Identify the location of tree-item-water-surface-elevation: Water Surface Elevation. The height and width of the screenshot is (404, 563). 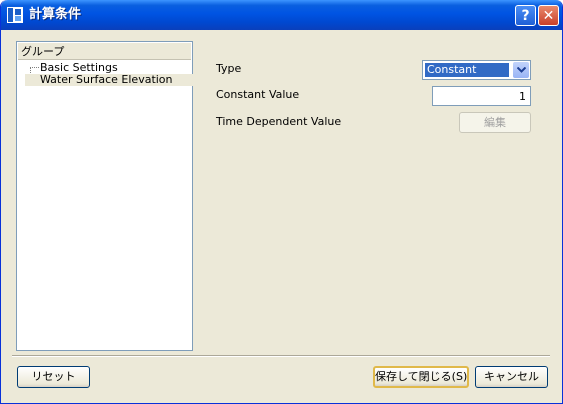
(109, 80).